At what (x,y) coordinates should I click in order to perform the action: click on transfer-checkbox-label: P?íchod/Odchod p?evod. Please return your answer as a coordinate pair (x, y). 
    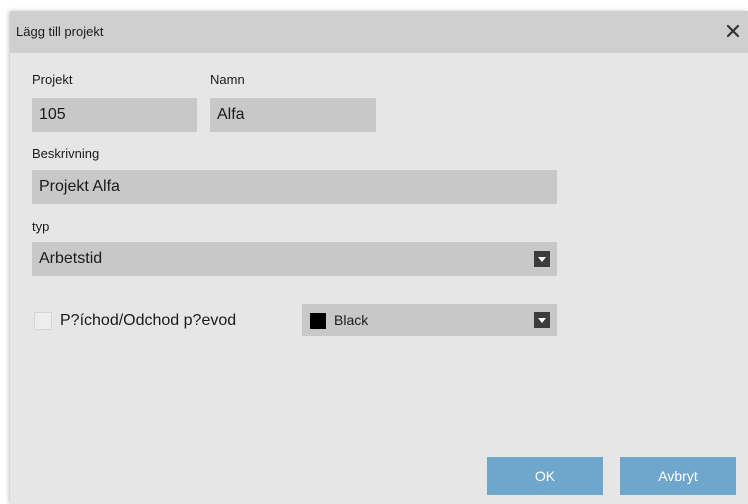
    Looking at the image, I should click on (148, 320).